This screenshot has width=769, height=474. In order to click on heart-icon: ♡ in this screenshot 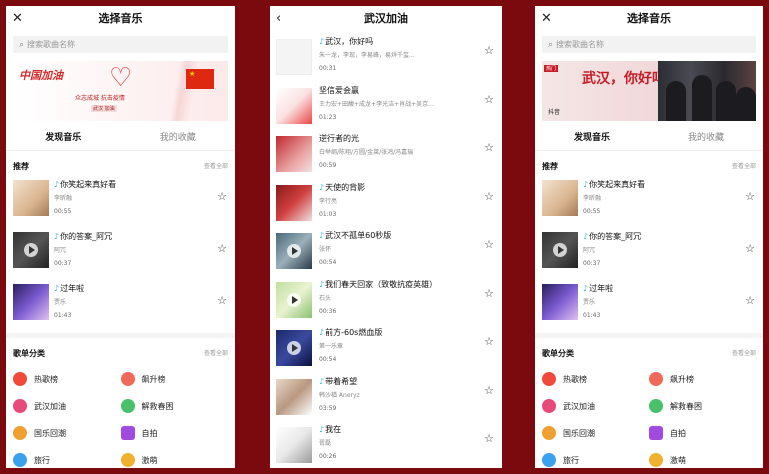, I will do `click(121, 78)`.